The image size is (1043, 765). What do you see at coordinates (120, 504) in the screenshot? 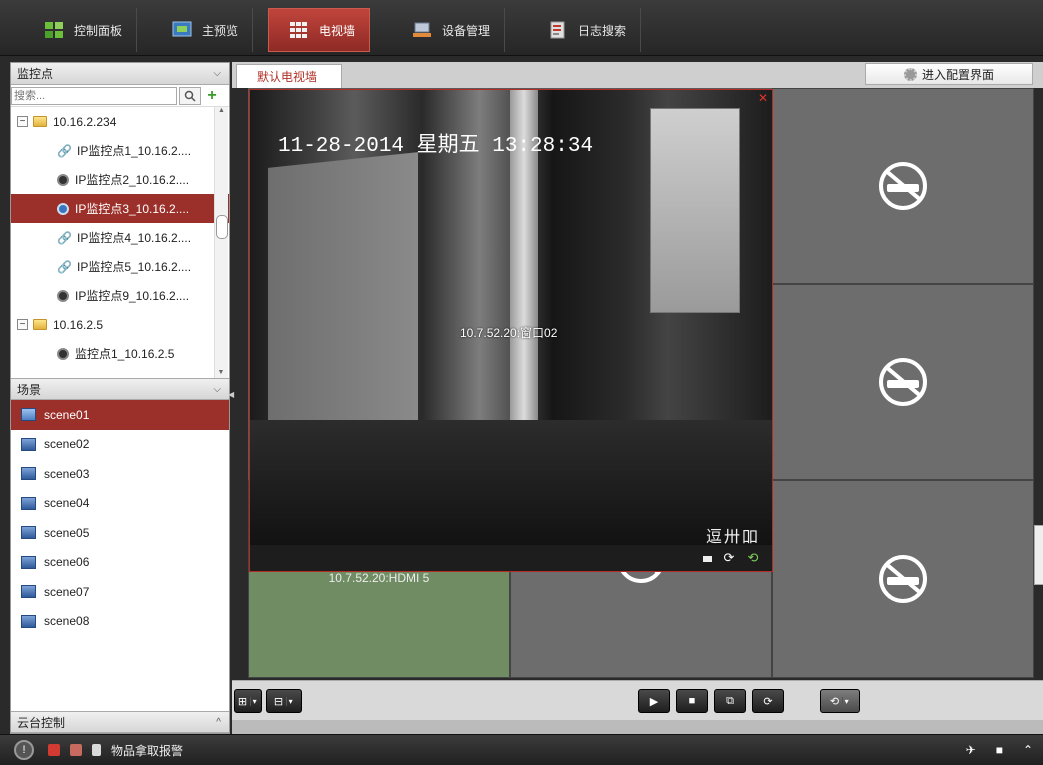
I see `scene-item: scene04` at bounding box center [120, 504].